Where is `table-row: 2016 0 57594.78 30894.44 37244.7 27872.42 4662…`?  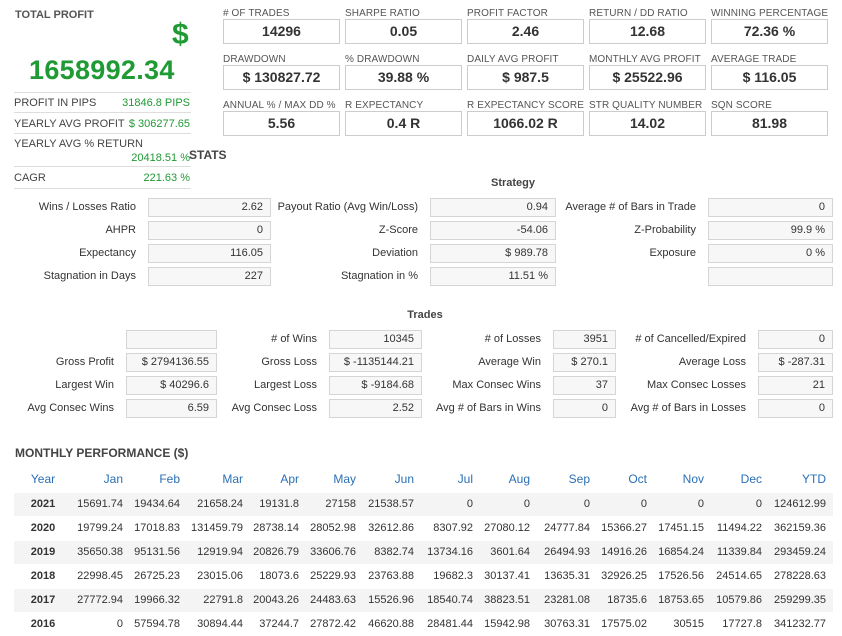
table-row: 2016 0 57594.78 30894.44 37244.7 27872.42 4662… is located at coordinates (423, 623).